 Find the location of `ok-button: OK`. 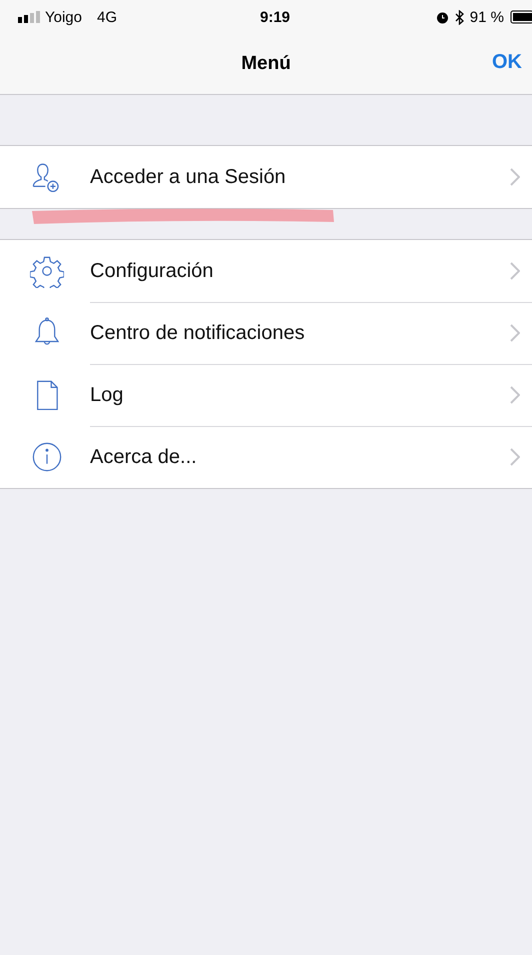

ok-button: OK is located at coordinates (507, 62).